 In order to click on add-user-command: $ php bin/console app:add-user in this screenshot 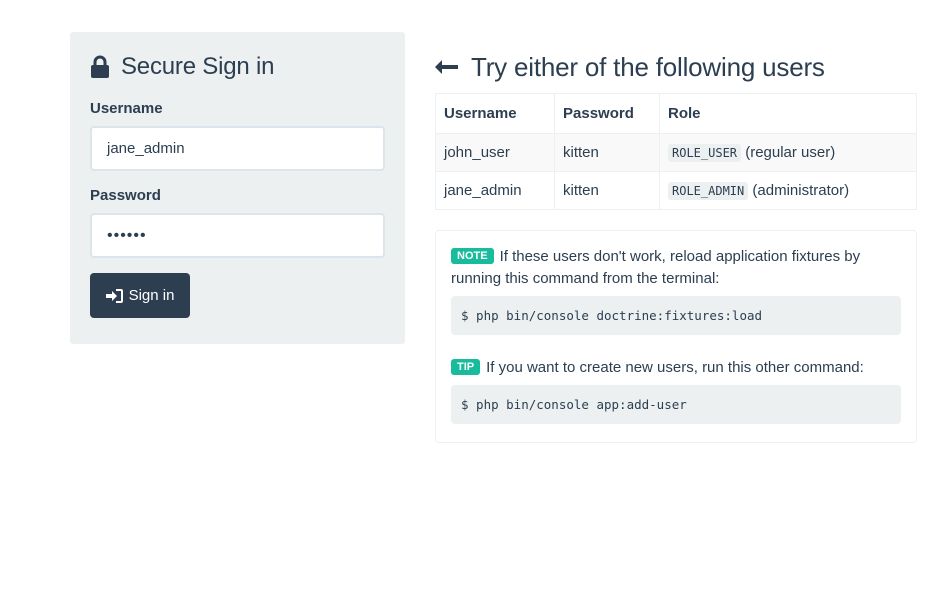, I will do `click(676, 404)`.